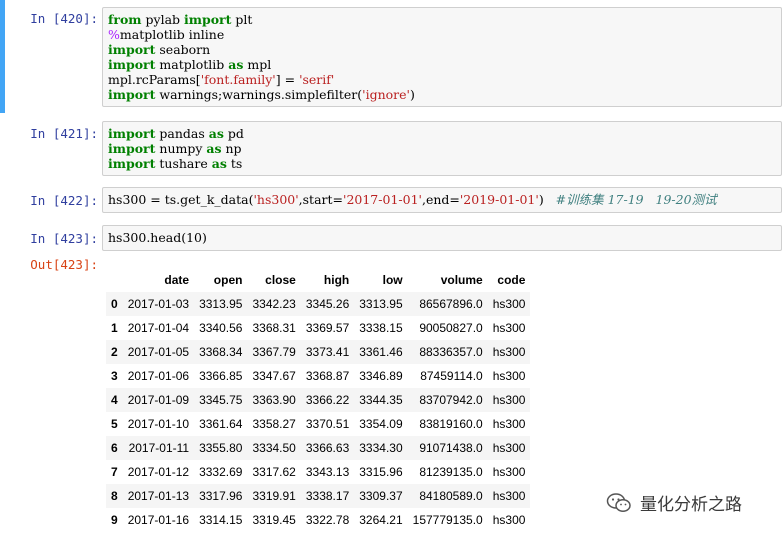  I want to click on code-token: matplotlib inline, so click(172, 34).